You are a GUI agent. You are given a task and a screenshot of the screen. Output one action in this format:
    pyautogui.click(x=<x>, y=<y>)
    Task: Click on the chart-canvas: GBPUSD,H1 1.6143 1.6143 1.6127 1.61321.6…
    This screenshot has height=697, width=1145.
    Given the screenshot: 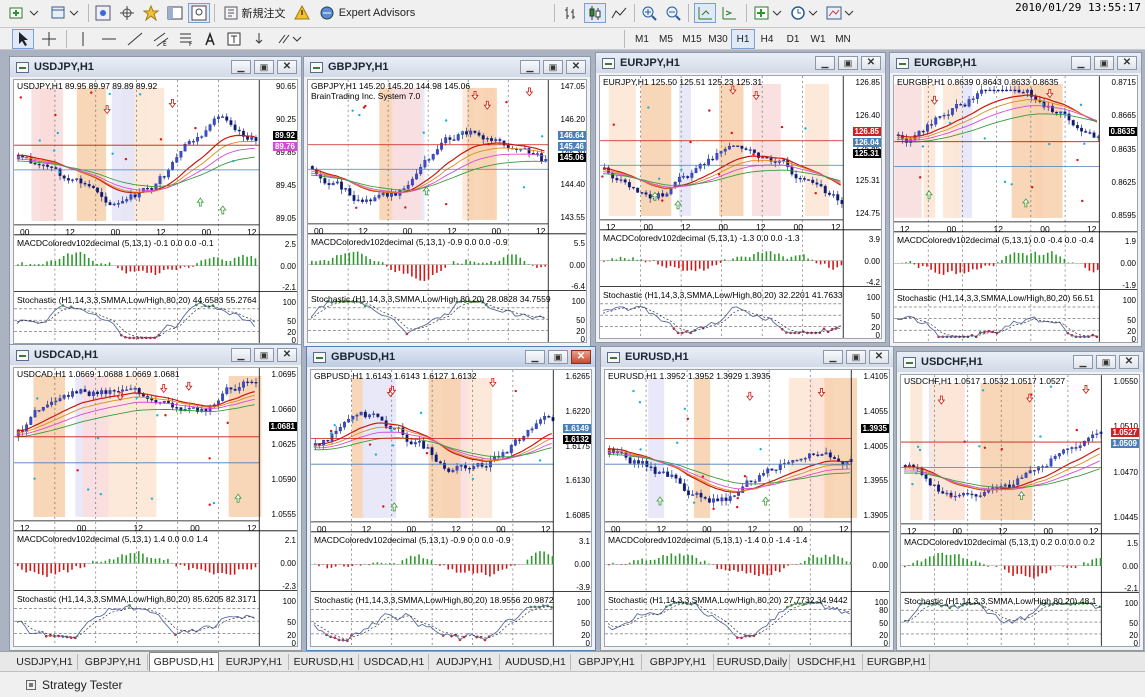 What is the action you would take?
    pyautogui.click(x=451, y=508)
    